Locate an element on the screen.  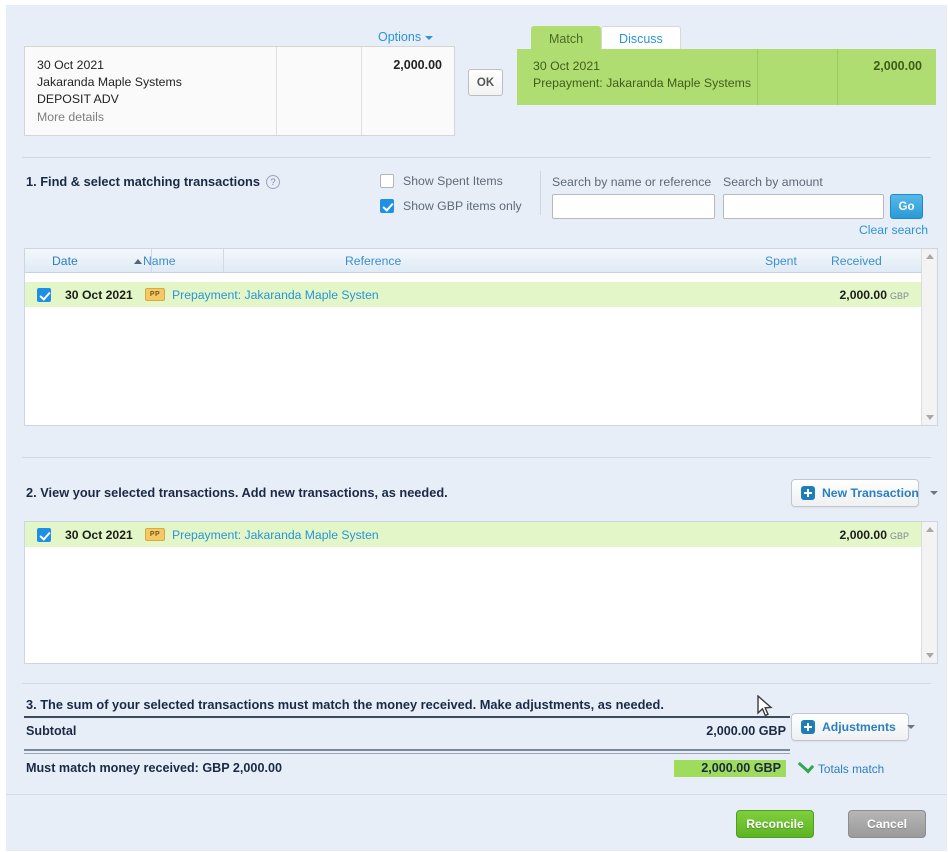
subtotal-top-rule is located at coordinates (407, 717).